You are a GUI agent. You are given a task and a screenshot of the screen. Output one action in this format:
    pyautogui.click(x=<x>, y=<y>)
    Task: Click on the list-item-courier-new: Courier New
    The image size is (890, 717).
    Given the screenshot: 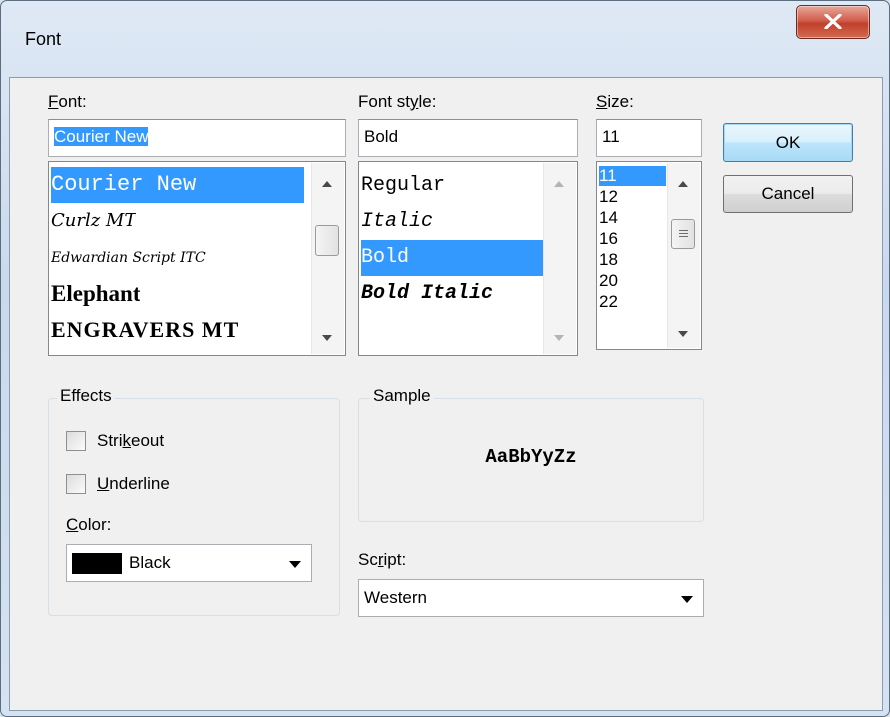 What is the action you would take?
    pyautogui.click(x=177, y=185)
    